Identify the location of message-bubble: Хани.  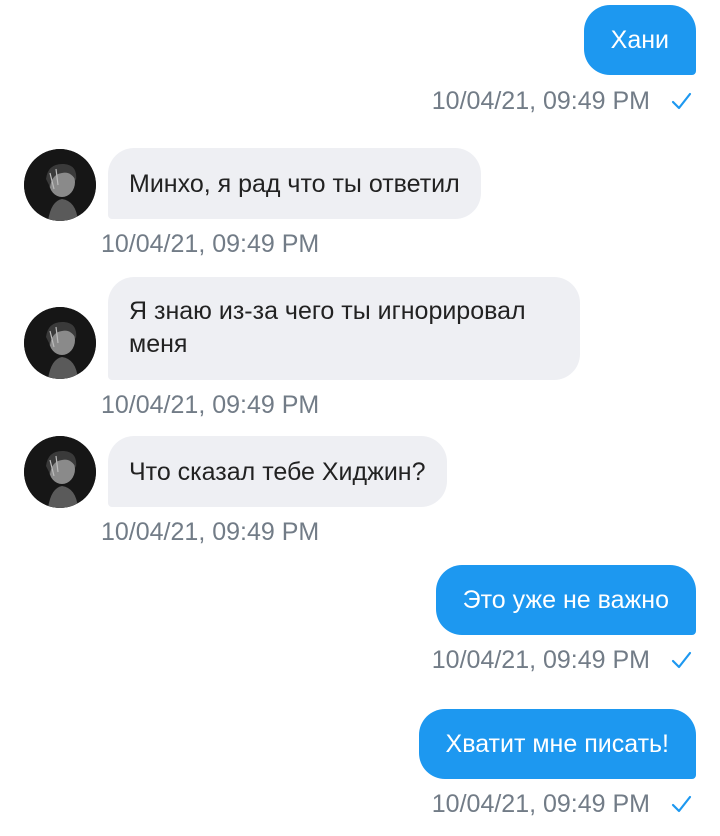
(639, 40).